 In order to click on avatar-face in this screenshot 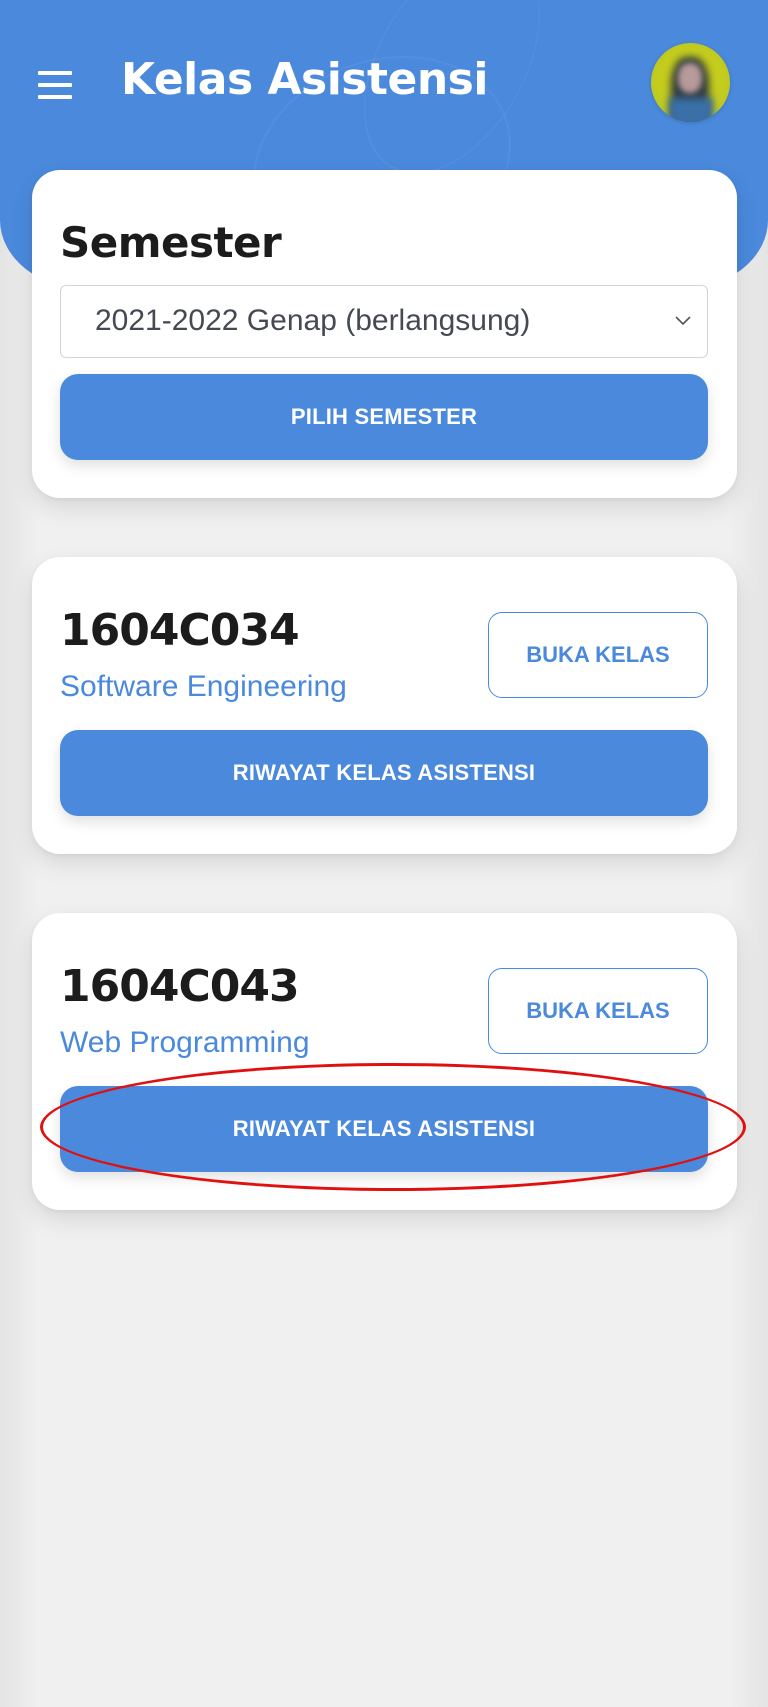, I will do `click(690, 78)`.